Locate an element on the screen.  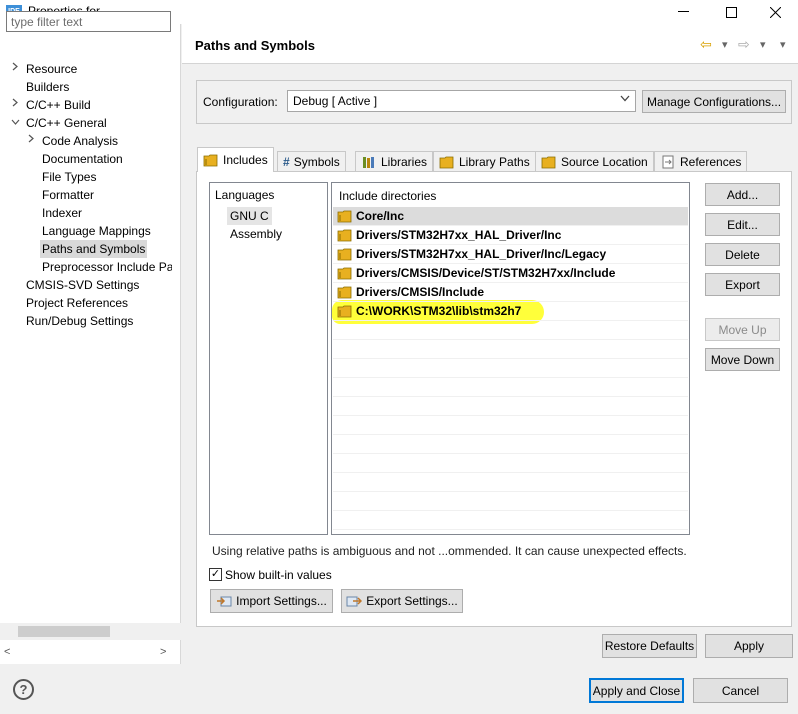
library-icon is located at coordinates (368, 162).